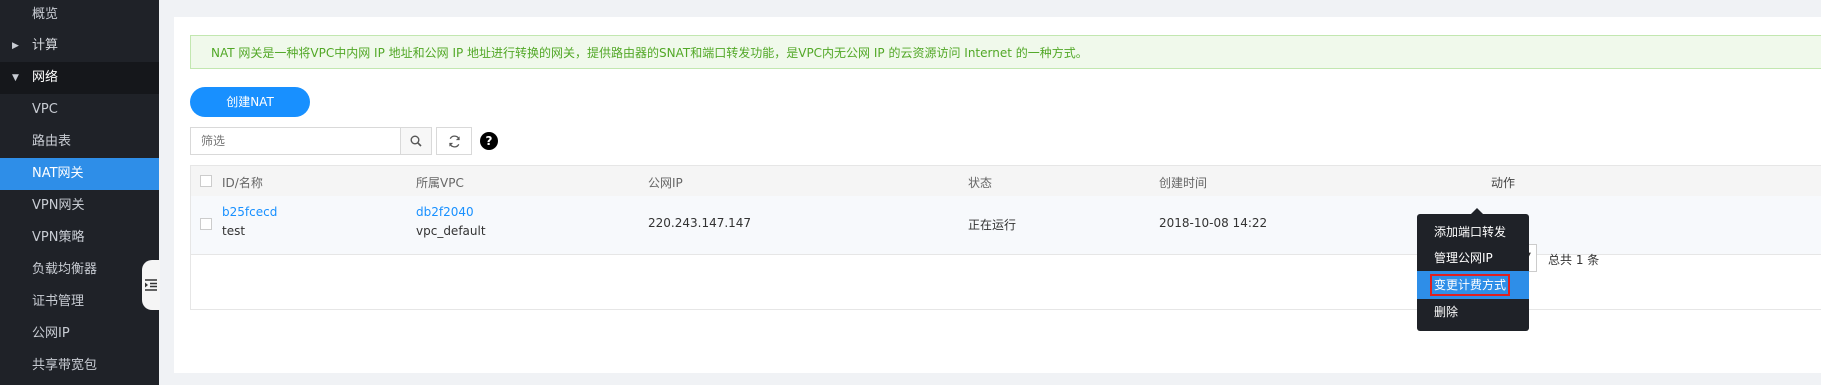 The height and width of the screenshot is (385, 1821). Describe the element at coordinates (1213, 223) in the screenshot. I see `created-time: 2018-10-08 14:22` at that location.